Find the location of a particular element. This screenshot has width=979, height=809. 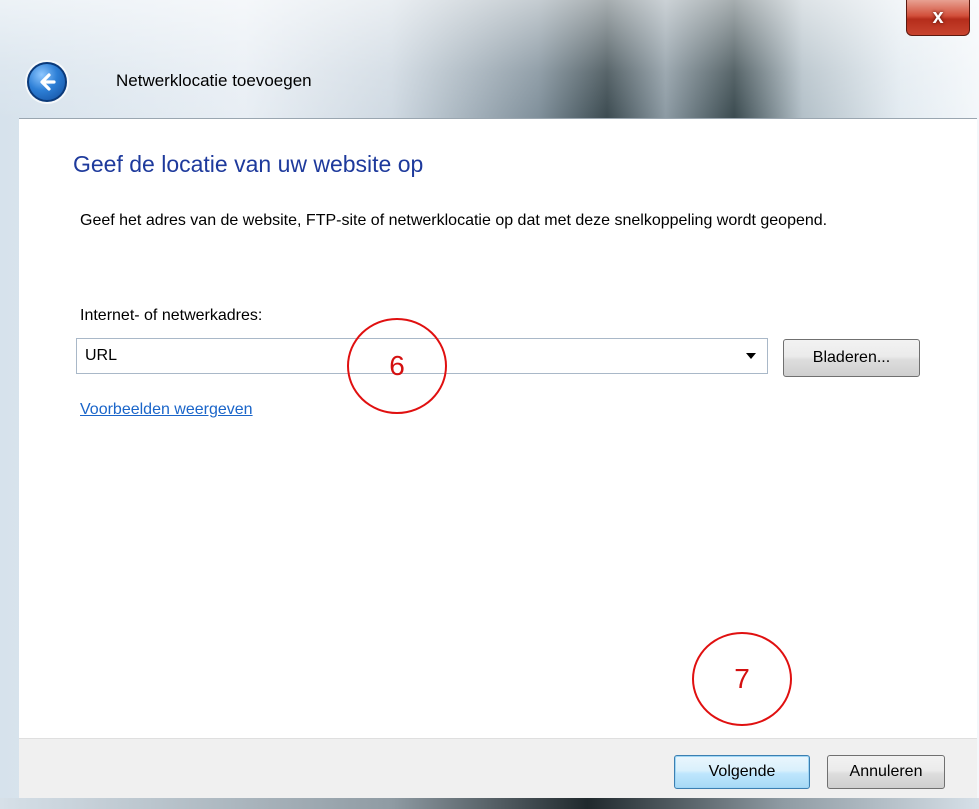

examples-link: Voorbeelden weergeven is located at coordinates (166, 410).